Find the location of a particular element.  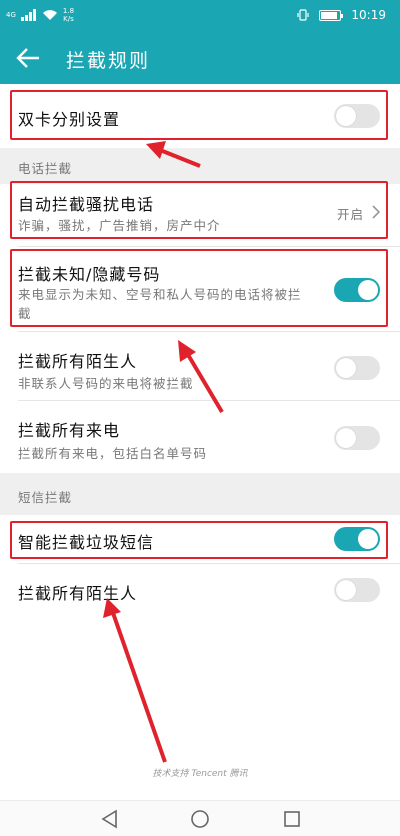

section-header-sms: 短信拦截 is located at coordinates (200, 494).